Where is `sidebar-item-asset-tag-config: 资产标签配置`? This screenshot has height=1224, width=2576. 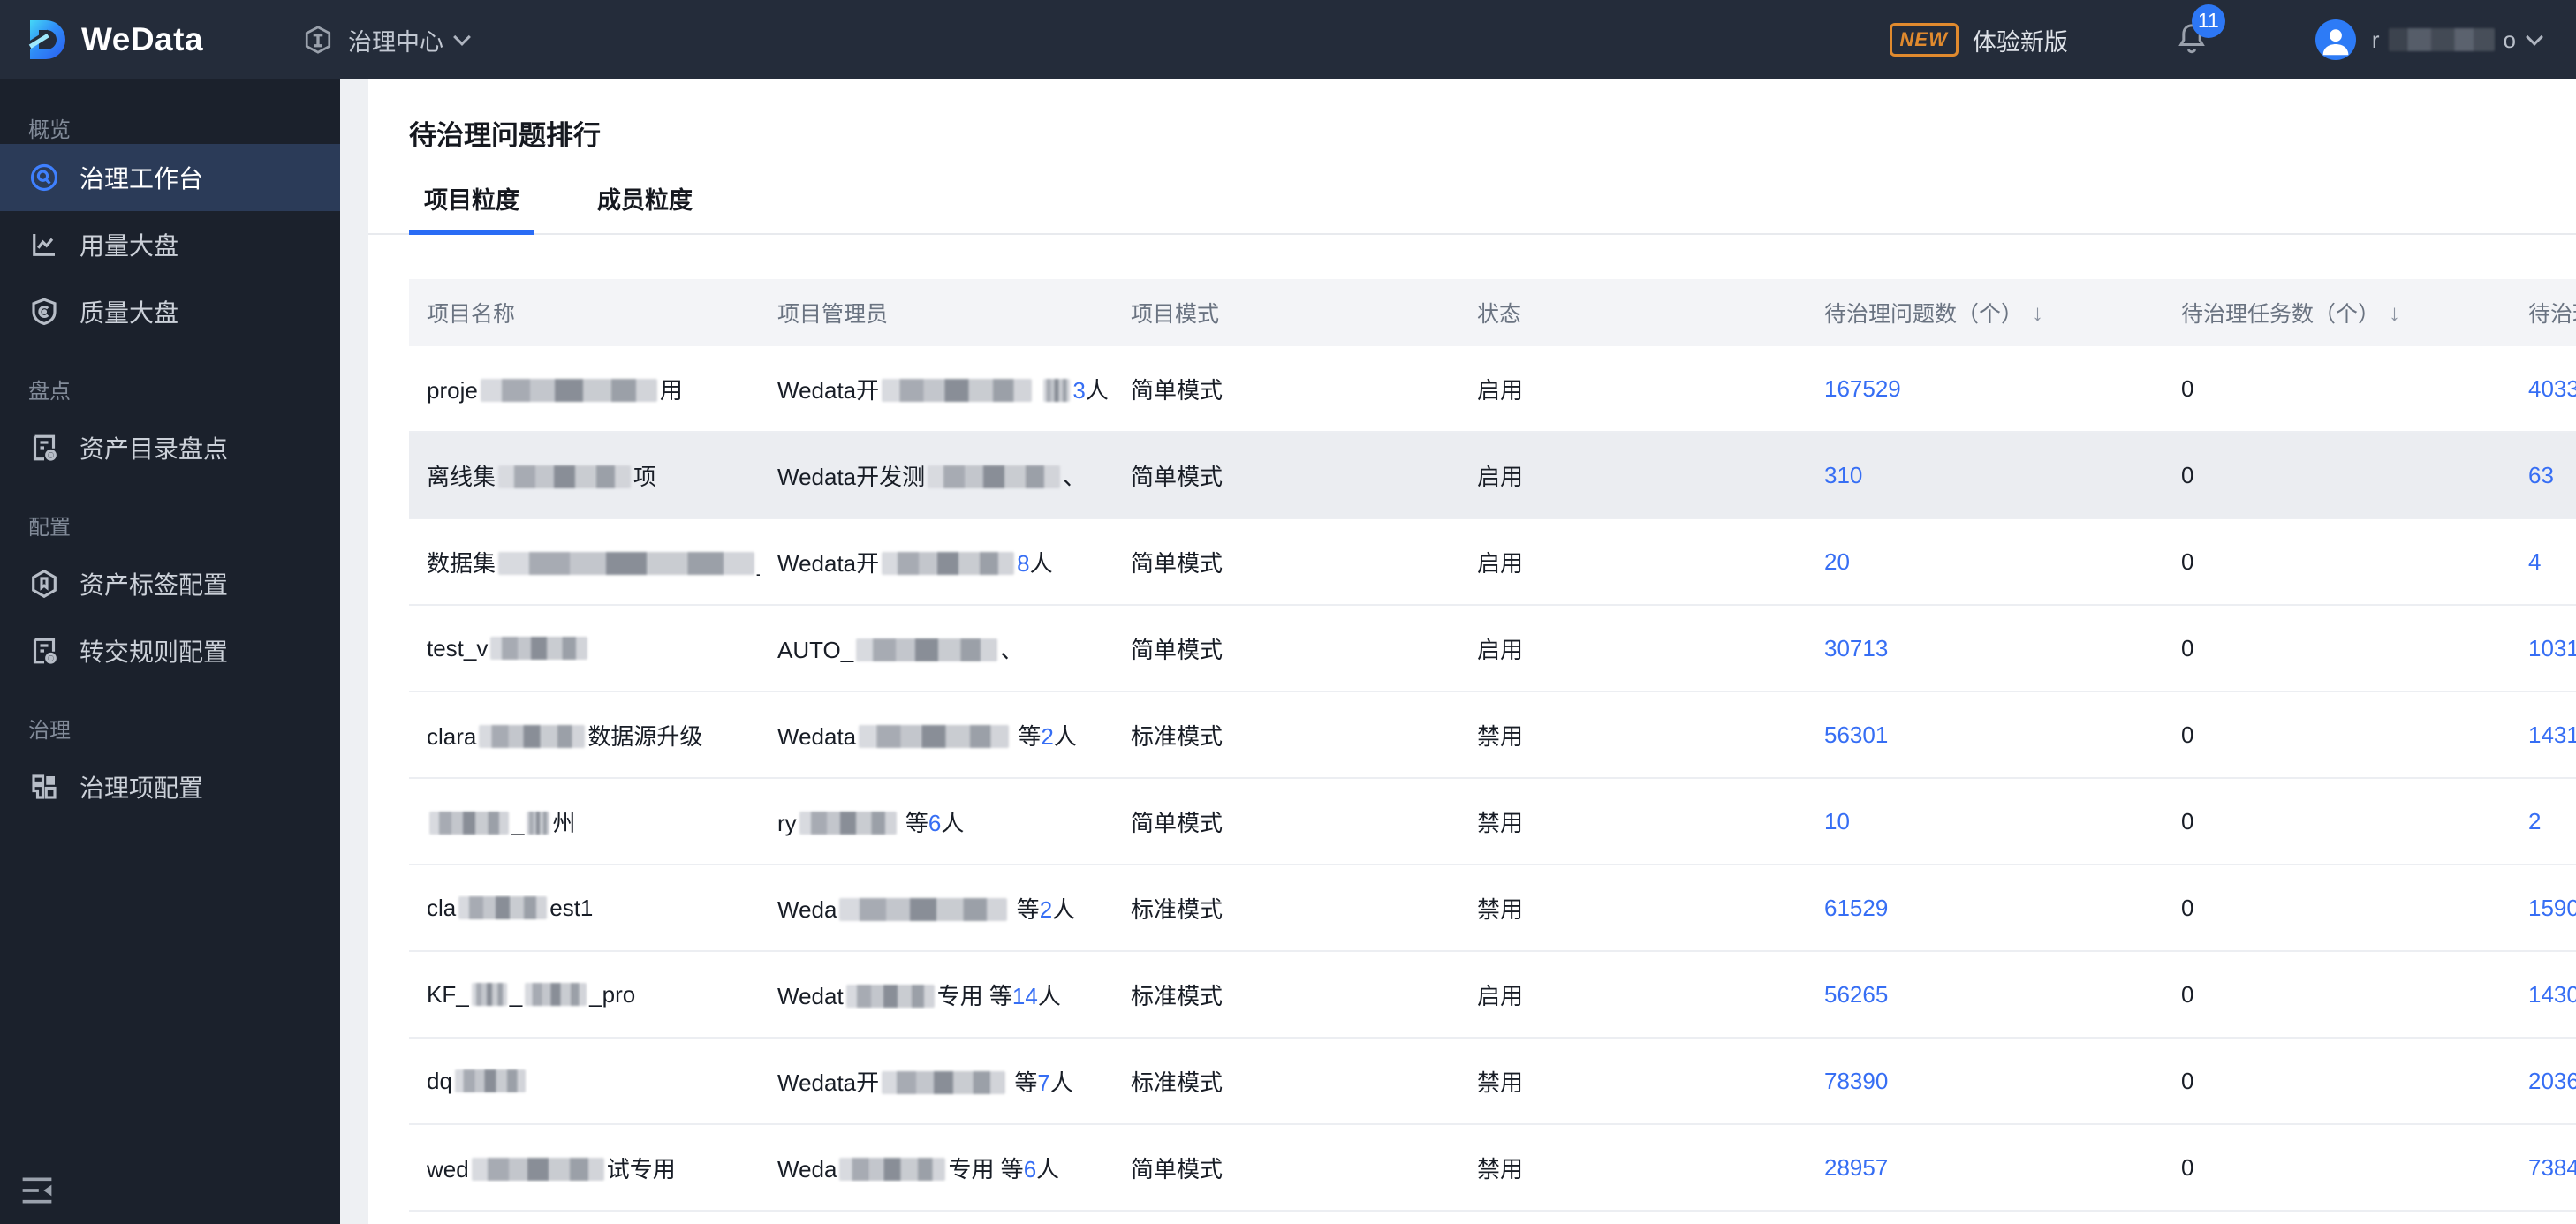
sidebar-item-asset-tag-config: 资产标签配置 is located at coordinates (170, 583).